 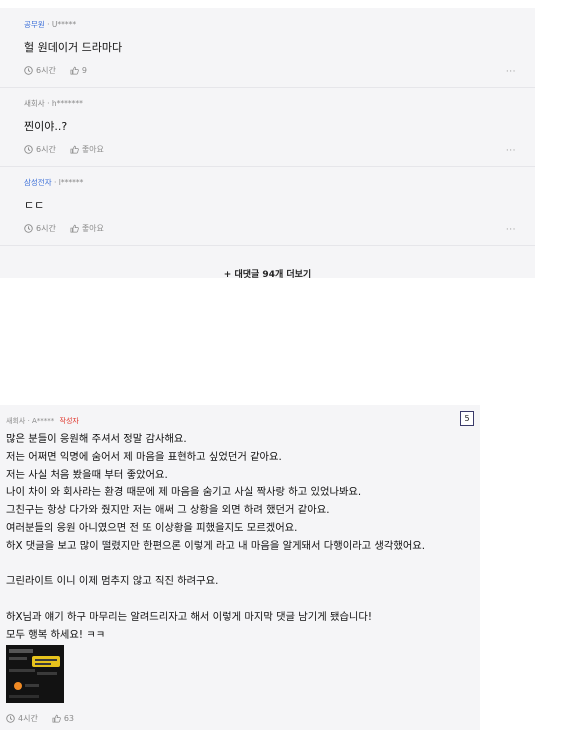 I want to click on author-badge: 작성자, so click(x=69, y=421).